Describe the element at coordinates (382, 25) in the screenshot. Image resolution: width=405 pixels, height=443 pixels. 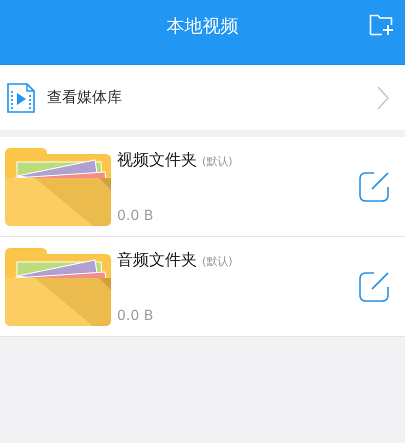
I see `new-folder-icon` at that location.